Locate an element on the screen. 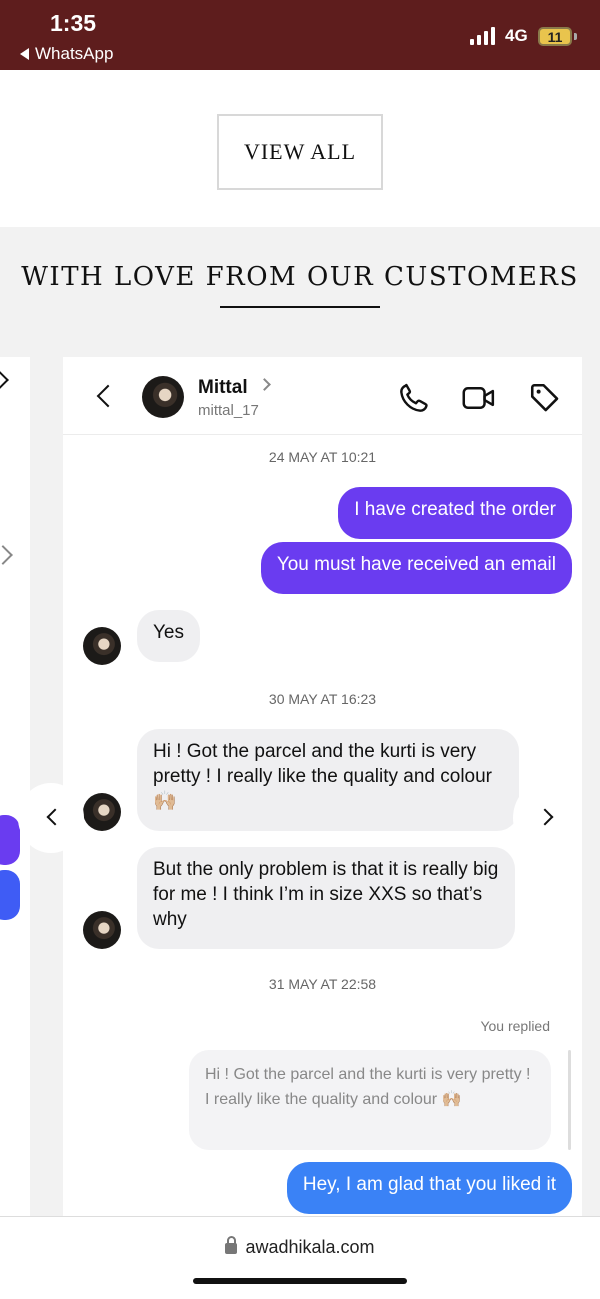 The height and width of the screenshot is (1299, 600). chat-header: Mittal mittal_17 is located at coordinates (322, 396).